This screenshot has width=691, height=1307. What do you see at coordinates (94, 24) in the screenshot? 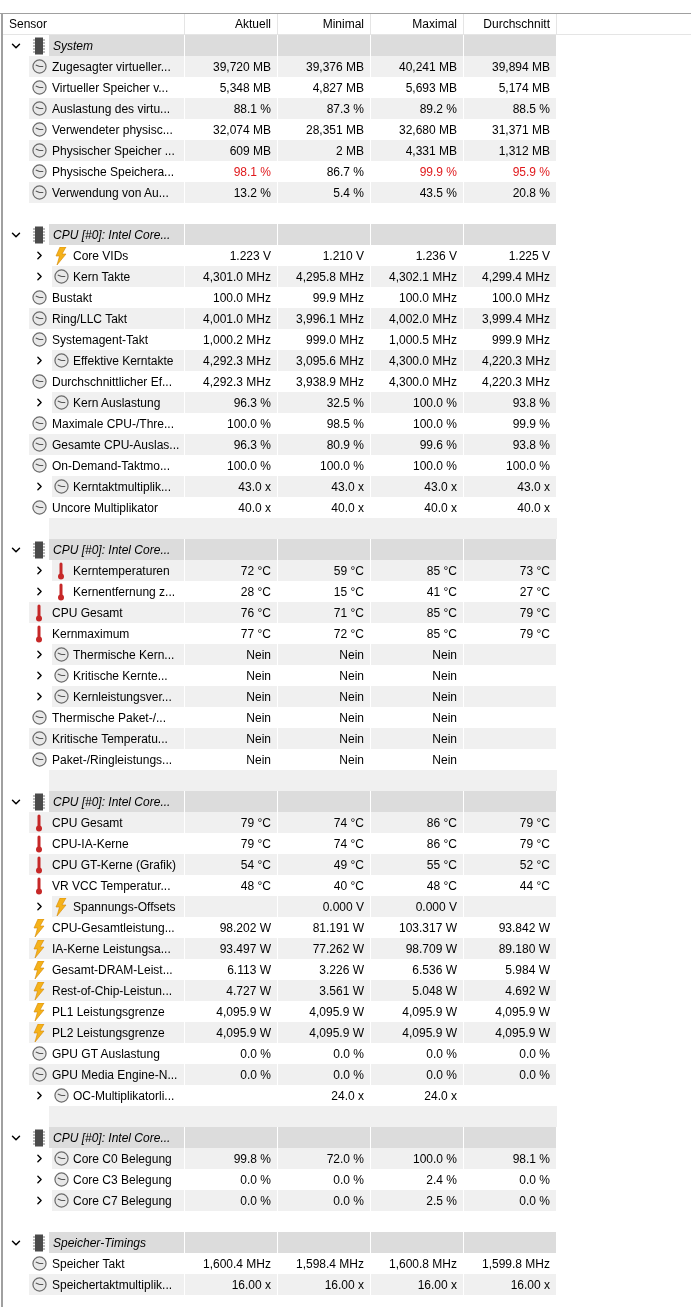
I see `column-header: Sensor` at bounding box center [94, 24].